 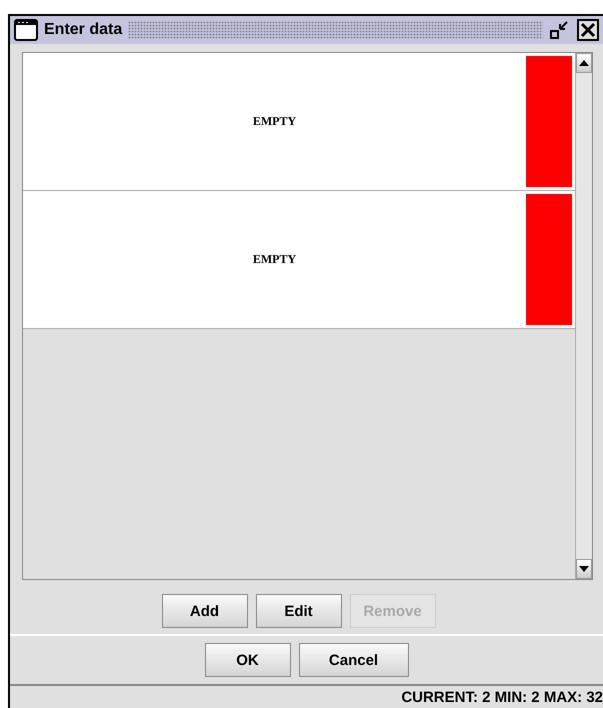 I want to click on down-arrow-icon, so click(x=584, y=569).